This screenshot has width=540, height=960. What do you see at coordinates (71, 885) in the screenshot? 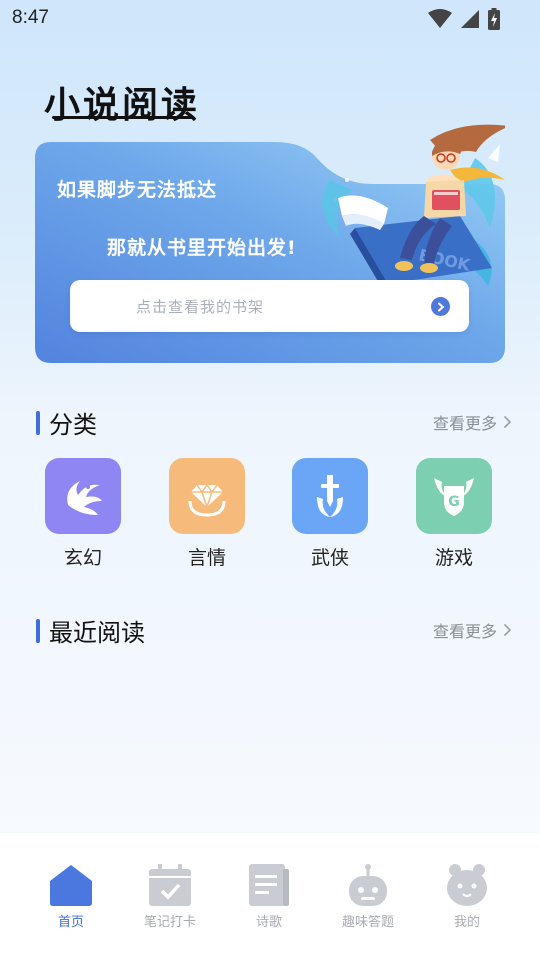
I see `home-icon` at bounding box center [71, 885].